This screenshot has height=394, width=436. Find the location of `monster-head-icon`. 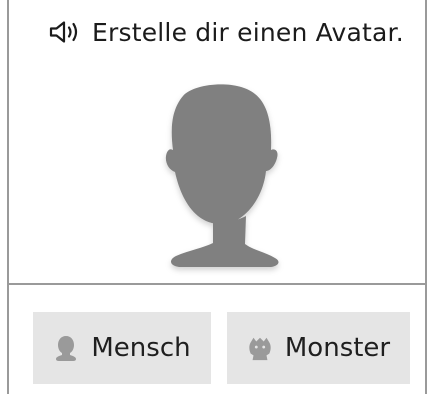

monster-head-icon is located at coordinates (260, 348).